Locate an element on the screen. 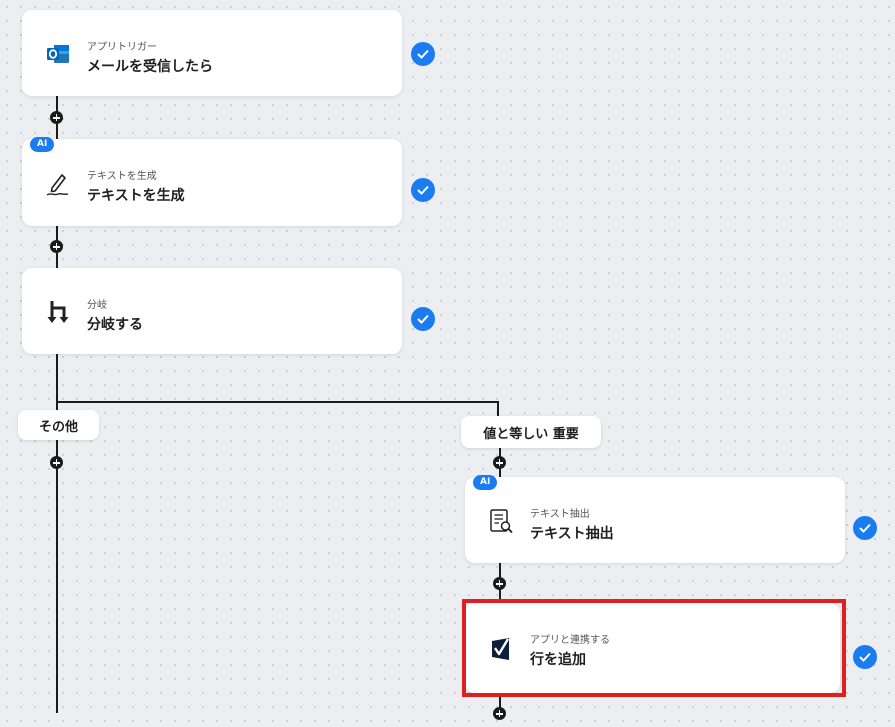 This screenshot has width=895, height=727. step-type-label: 分岐 is located at coordinates (97, 305).